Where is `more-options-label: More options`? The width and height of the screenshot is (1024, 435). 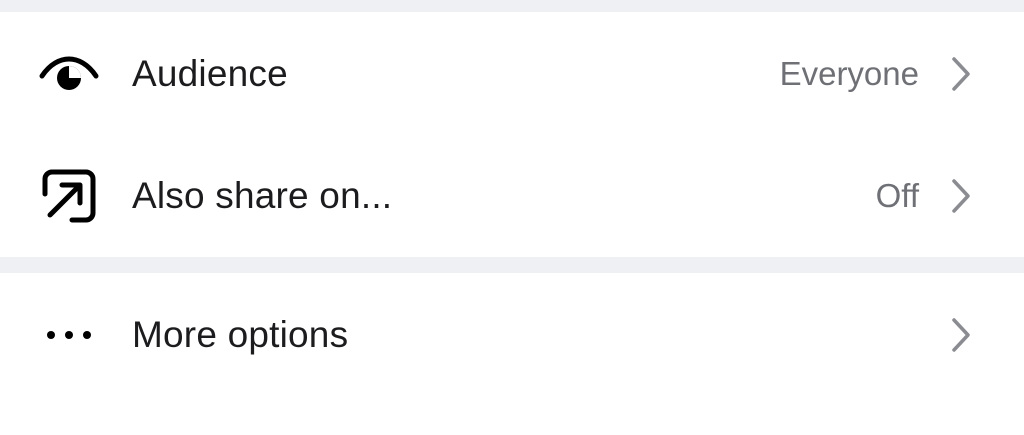 more-options-label: More options is located at coordinates (240, 334).